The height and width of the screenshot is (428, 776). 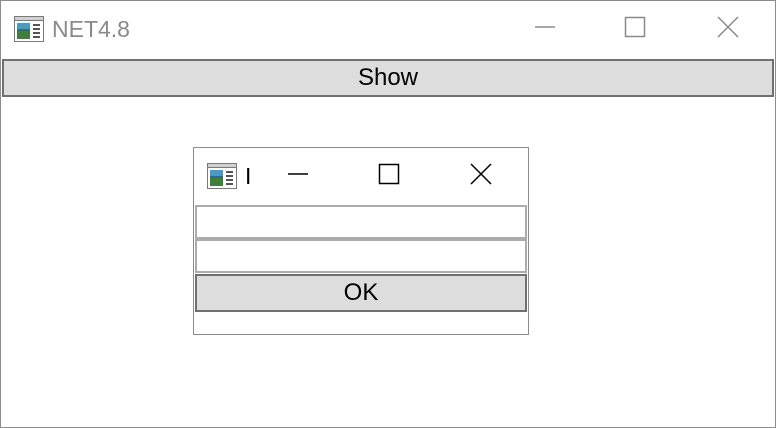 I want to click on dialog-maximize-button, so click(x=389, y=176).